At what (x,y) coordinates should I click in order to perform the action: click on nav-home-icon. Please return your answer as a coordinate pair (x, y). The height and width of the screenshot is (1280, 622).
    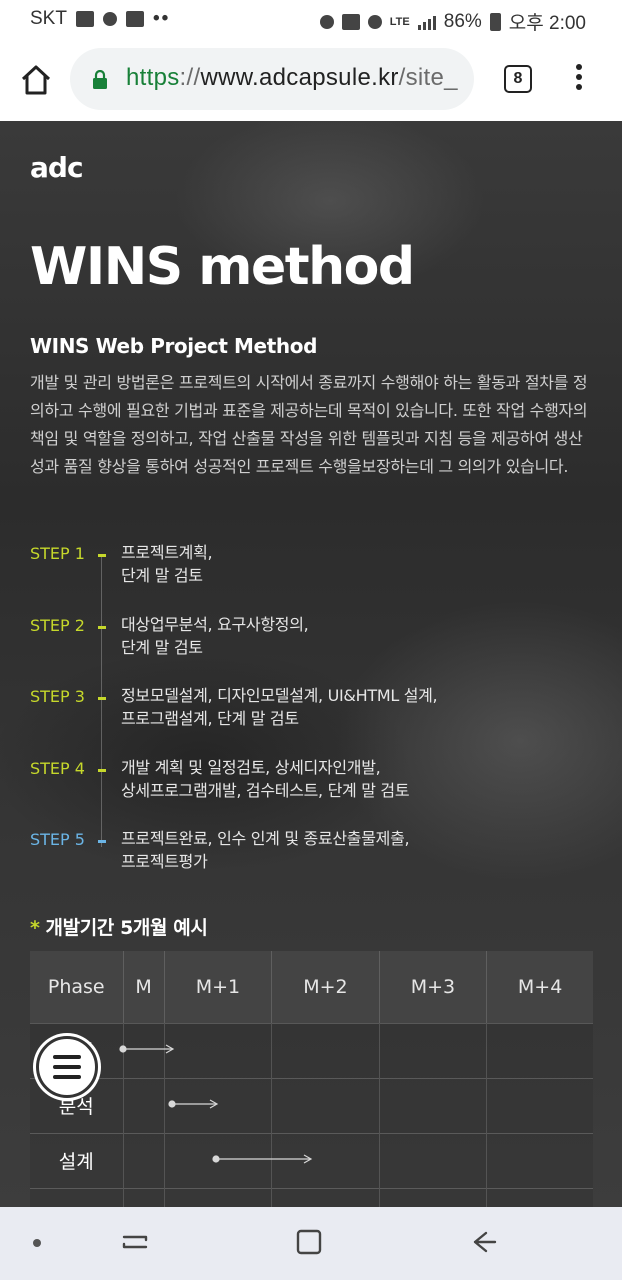
    Looking at the image, I should click on (309, 1242).